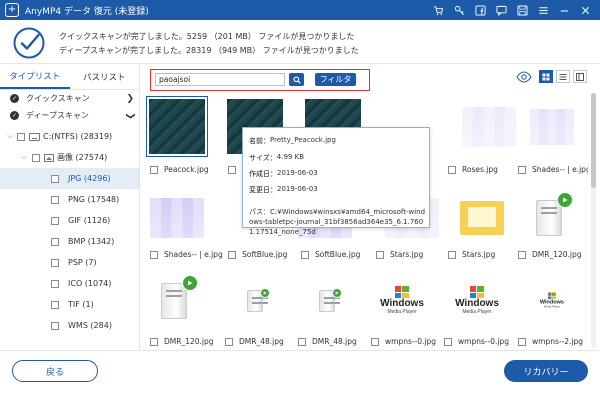  Describe the element at coordinates (21, 136) in the screenshot. I see `drive-checkbox` at that location.